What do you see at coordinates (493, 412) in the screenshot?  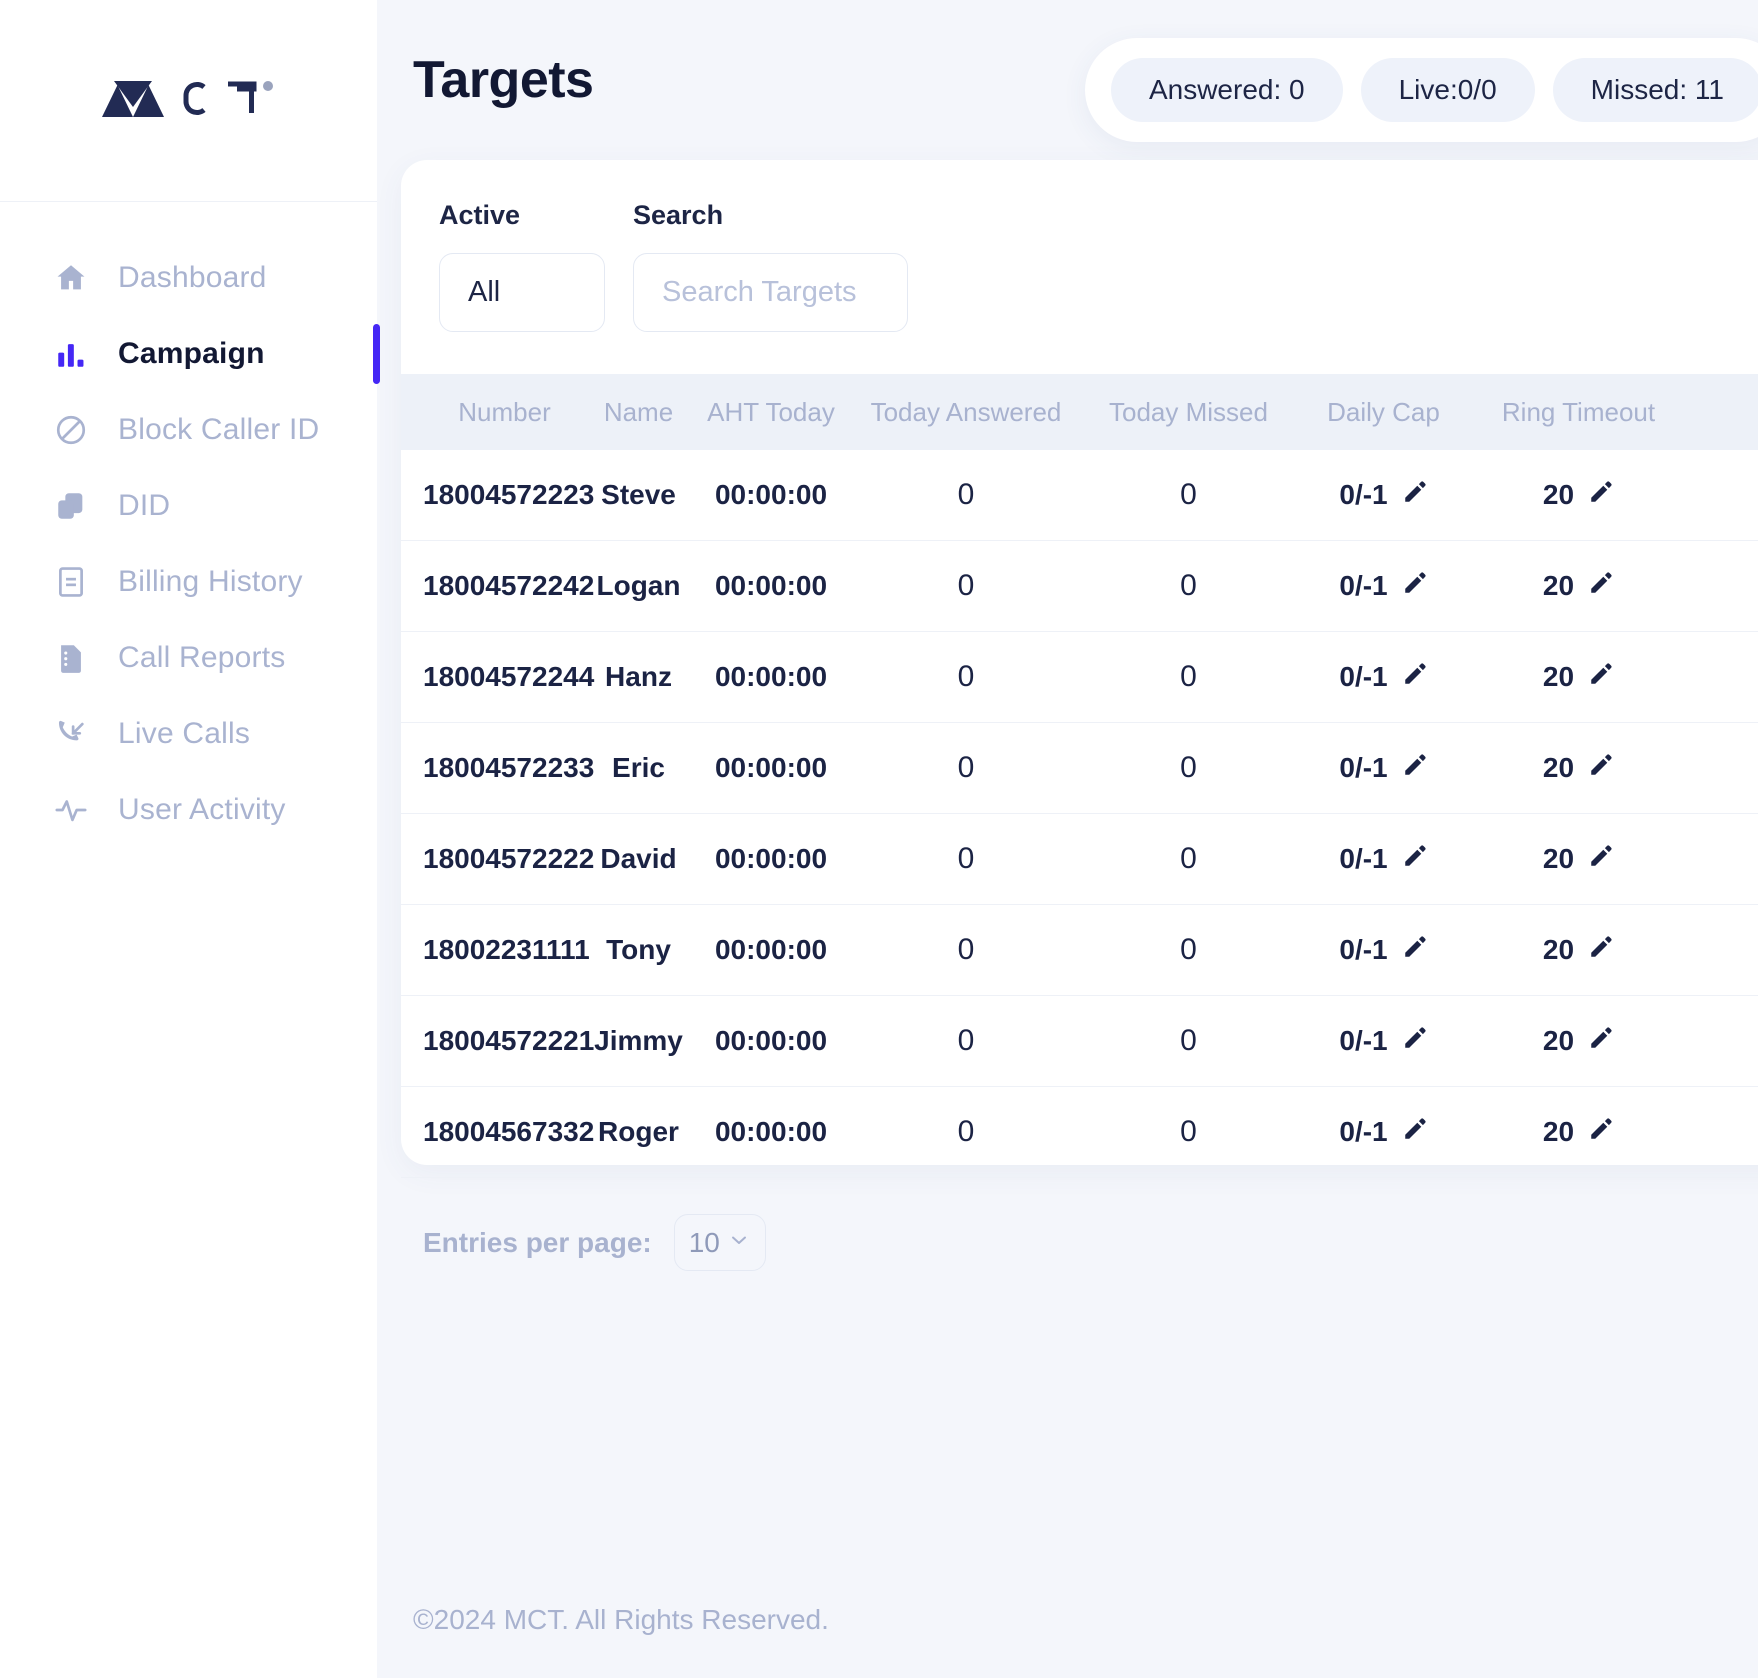 I see `column-header-number: Number` at bounding box center [493, 412].